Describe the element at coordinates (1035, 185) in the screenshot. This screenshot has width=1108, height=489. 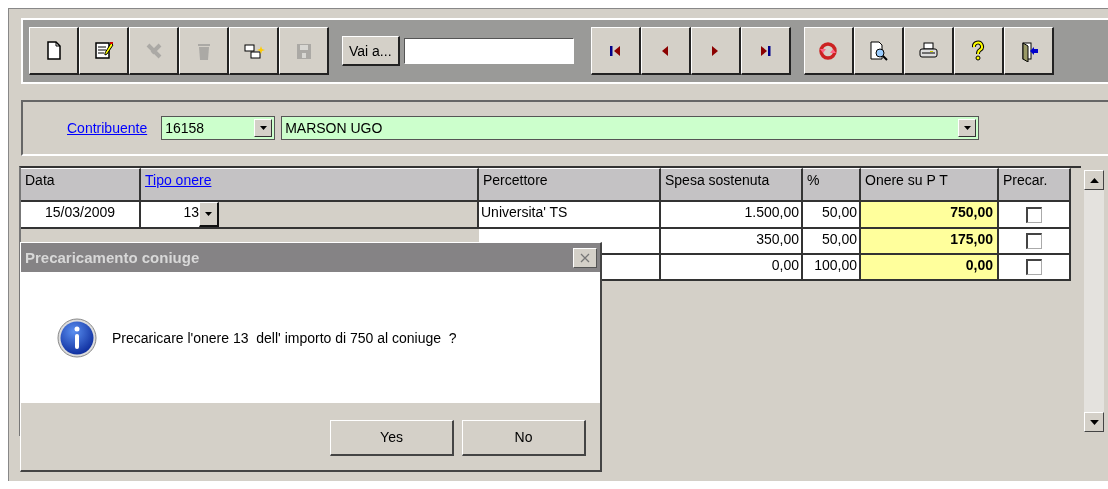
I see `column-header: Precar.` at that location.